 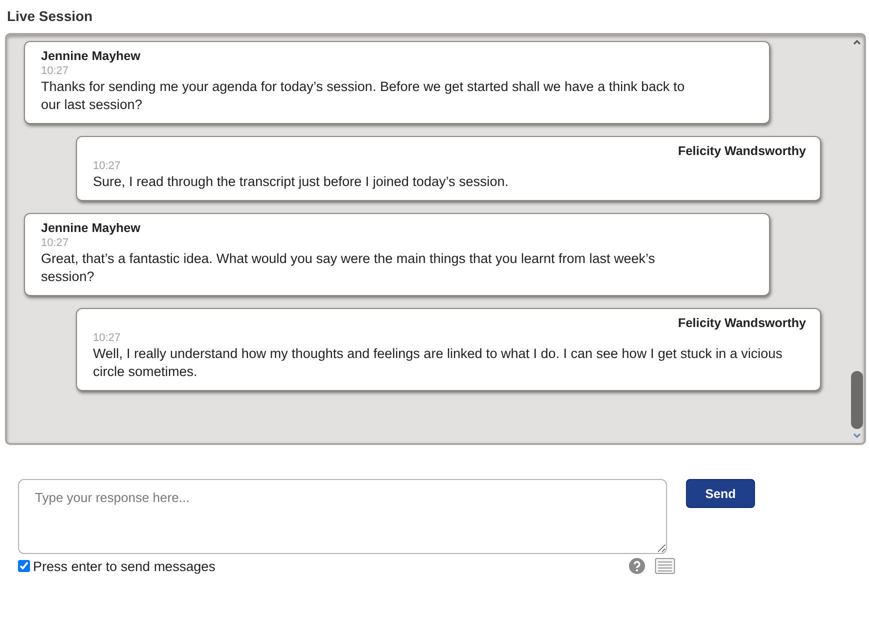 I want to click on message-text: Sure, I read through the transcript just before I joined today’s session., so click(x=301, y=182).